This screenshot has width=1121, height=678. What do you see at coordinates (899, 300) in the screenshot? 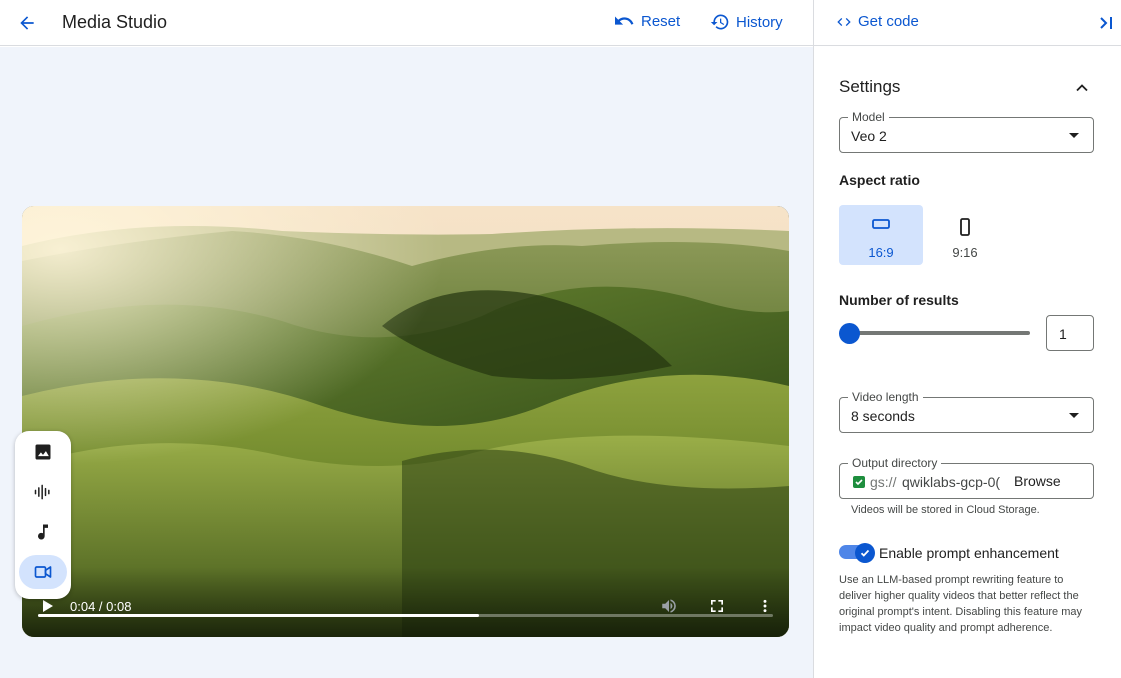
I see `results-label: Number of results` at bounding box center [899, 300].